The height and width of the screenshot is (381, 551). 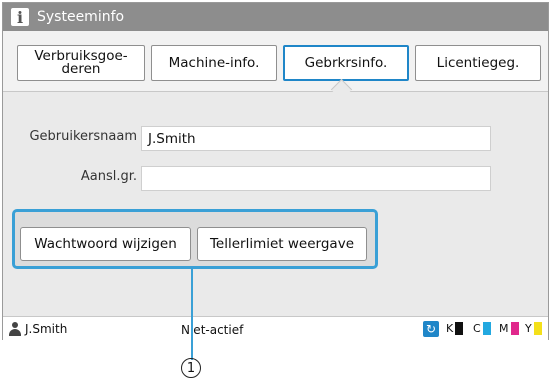 I want to click on tab-consumables: Verbruiksgoe- deren, so click(x=81, y=63).